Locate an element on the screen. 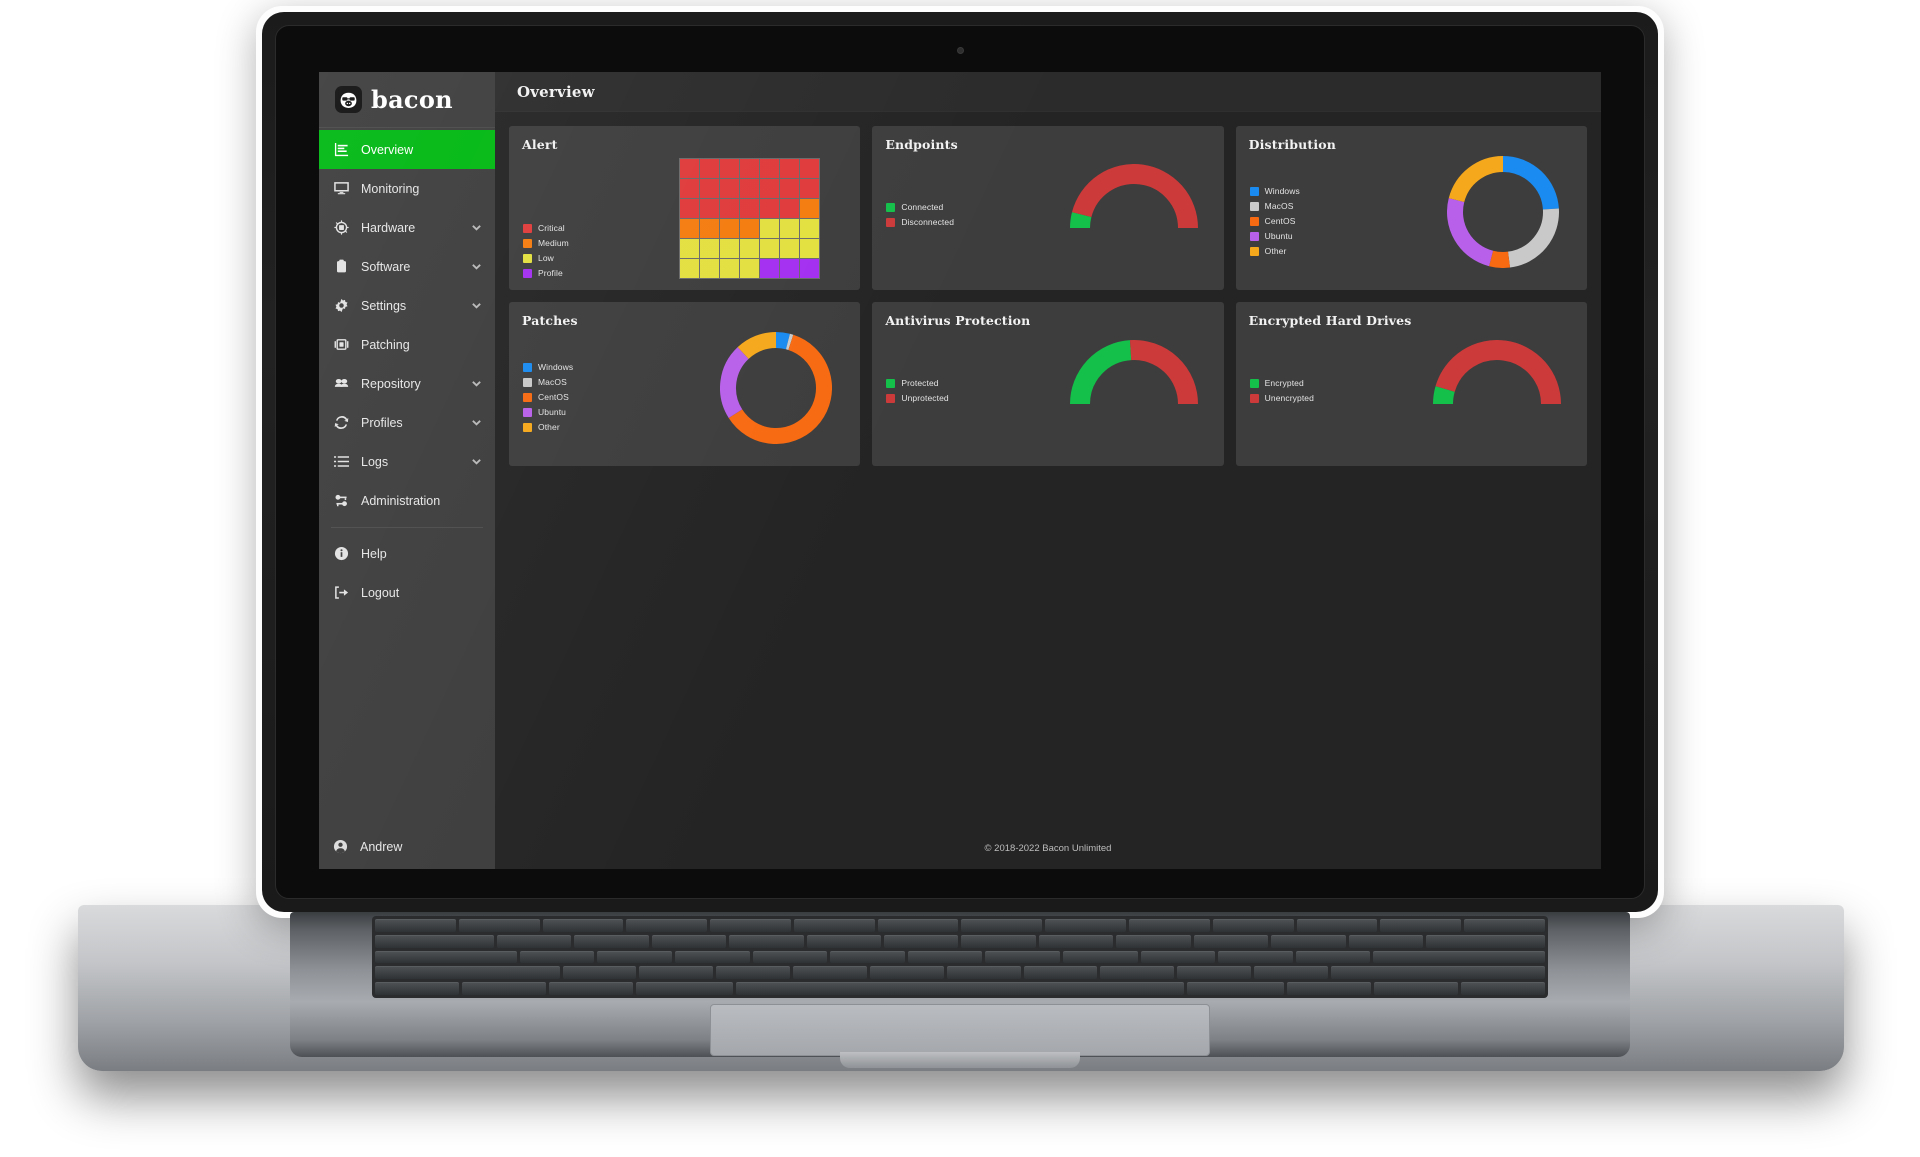 The width and height of the screenshot is (1920, 1157). distribution-donut-chart is located at coordinates (1503, 214).